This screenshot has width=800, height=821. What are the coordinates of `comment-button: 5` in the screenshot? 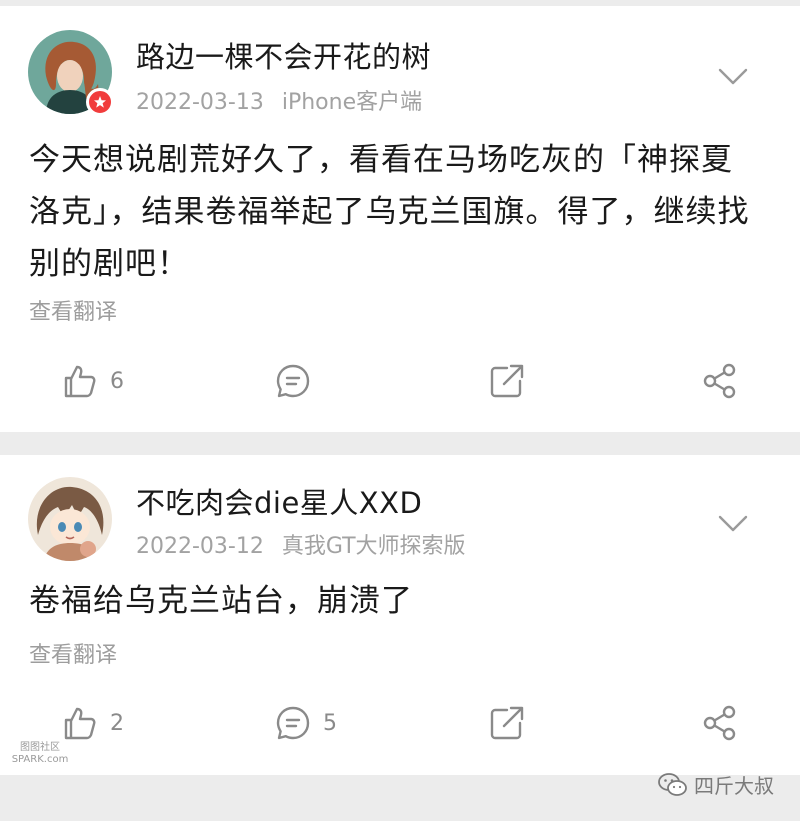 It's located at (305, 723).